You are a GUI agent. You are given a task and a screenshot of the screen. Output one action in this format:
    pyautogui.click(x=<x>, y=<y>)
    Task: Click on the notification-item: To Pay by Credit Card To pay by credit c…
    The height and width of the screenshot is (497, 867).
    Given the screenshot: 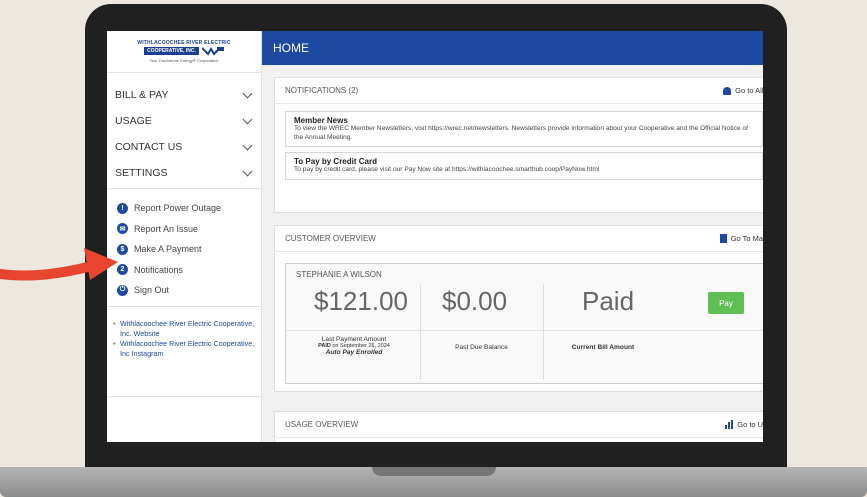 What is the action you would take?
    pyautogui.click(x=524, y=166)
    